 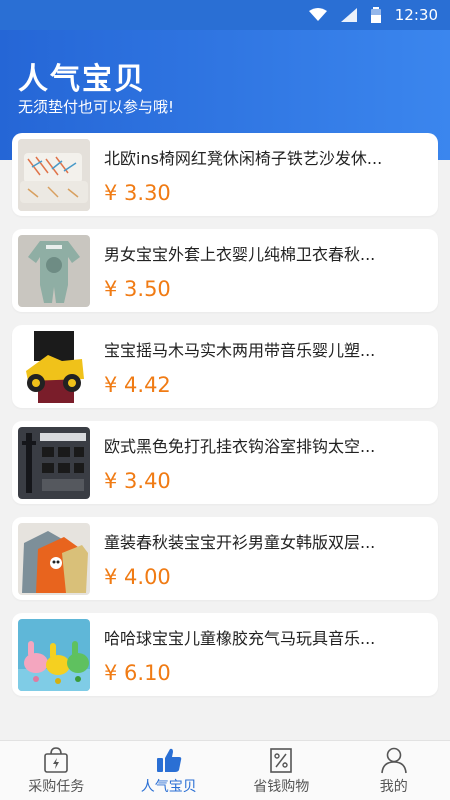 I want to click on product-card: 童装春秋装宝宝开衫男童女韩版双层... ¥ 4.00, so click(x=225, y=558).